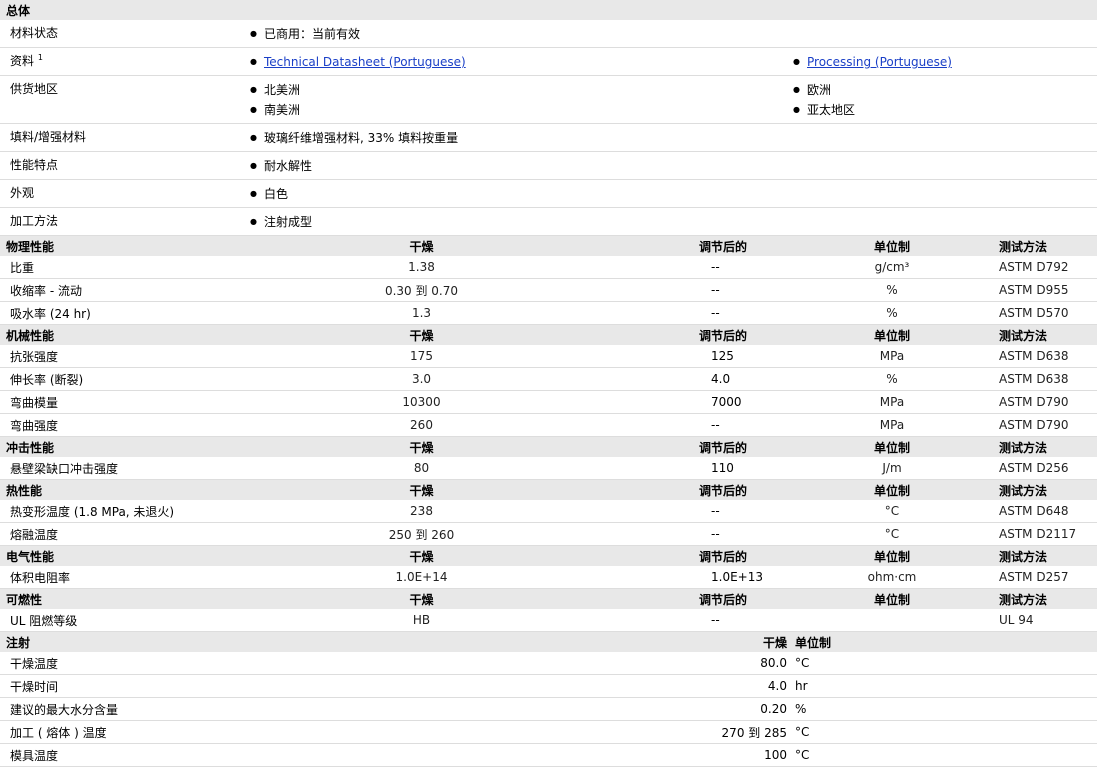 This screenshot has width=1097, height=767. I want to click on bullet-link-item: Processing (Portuguese), so click(945, 62).